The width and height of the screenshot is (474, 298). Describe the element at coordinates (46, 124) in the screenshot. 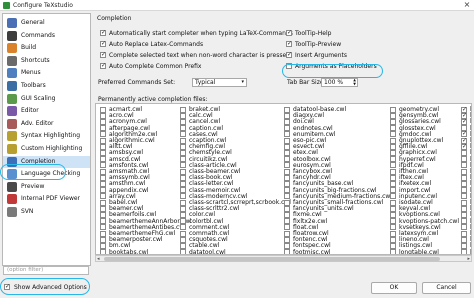

I see `sidebar-item-adv-editor: Adv. Editor` at that location.